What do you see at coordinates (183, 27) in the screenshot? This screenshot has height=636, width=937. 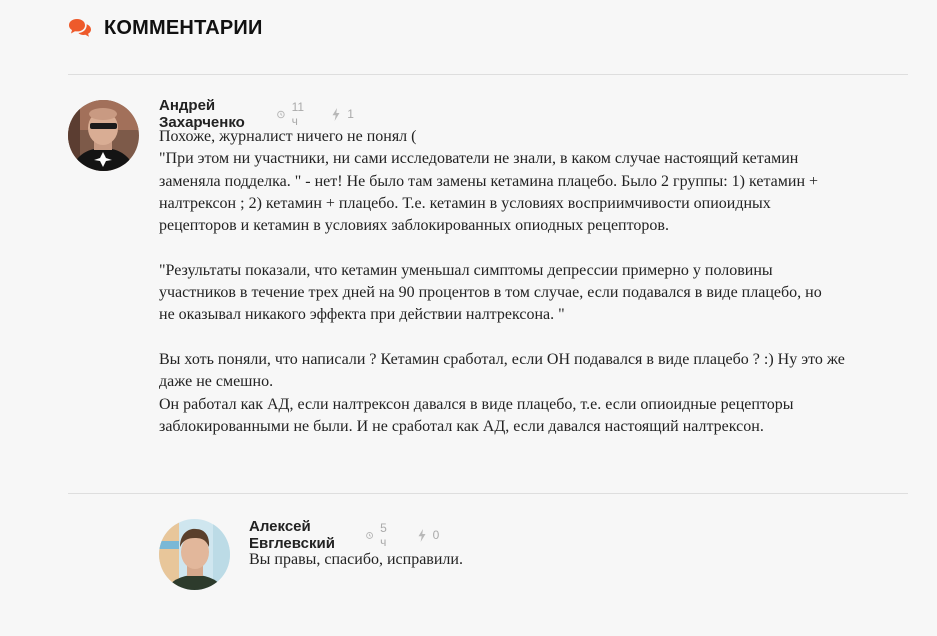 I see `section-title: КОММЕНТАРИИ` at bounding box center [183, 27].